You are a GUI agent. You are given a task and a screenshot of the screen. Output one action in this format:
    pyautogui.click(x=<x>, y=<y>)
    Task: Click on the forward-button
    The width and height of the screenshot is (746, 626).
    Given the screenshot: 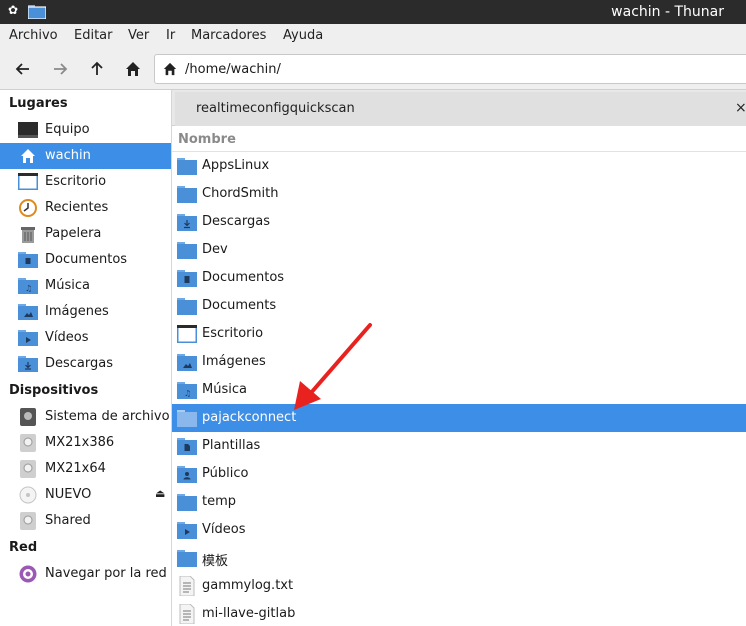 What is the action you would take?
    pyautogui.click(x=60, y=69)
    